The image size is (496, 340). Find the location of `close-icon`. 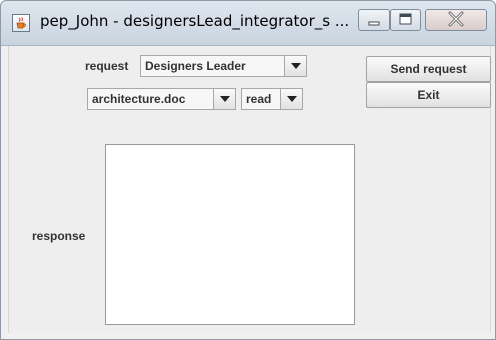

close-icon is located at coordinates (456, 19).